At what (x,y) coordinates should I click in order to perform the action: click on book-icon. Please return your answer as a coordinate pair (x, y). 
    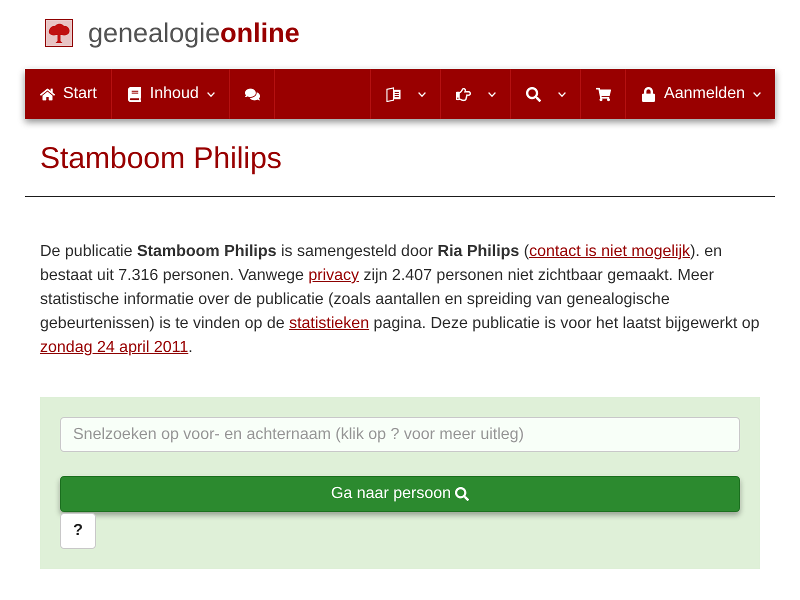
    Looking at the image, I should click on (134, 94).